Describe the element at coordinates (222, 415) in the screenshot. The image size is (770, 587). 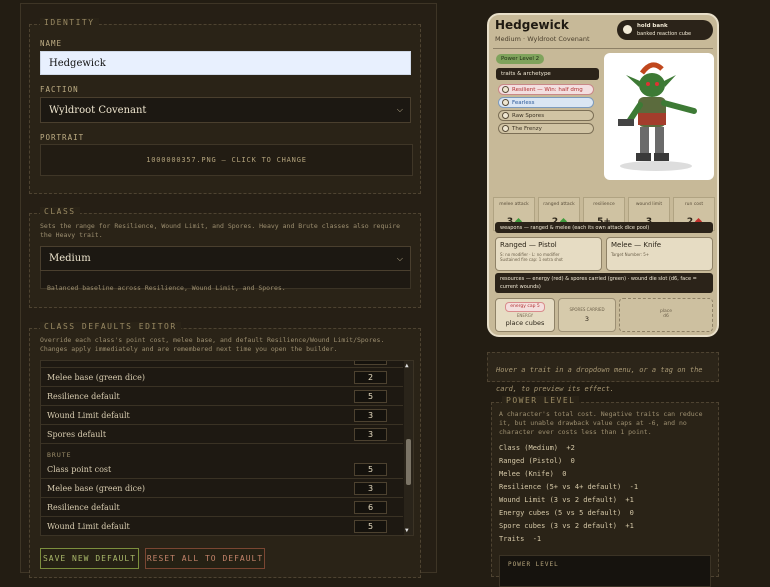
I see `defaults-row: Wound Limit default 3` at that location.